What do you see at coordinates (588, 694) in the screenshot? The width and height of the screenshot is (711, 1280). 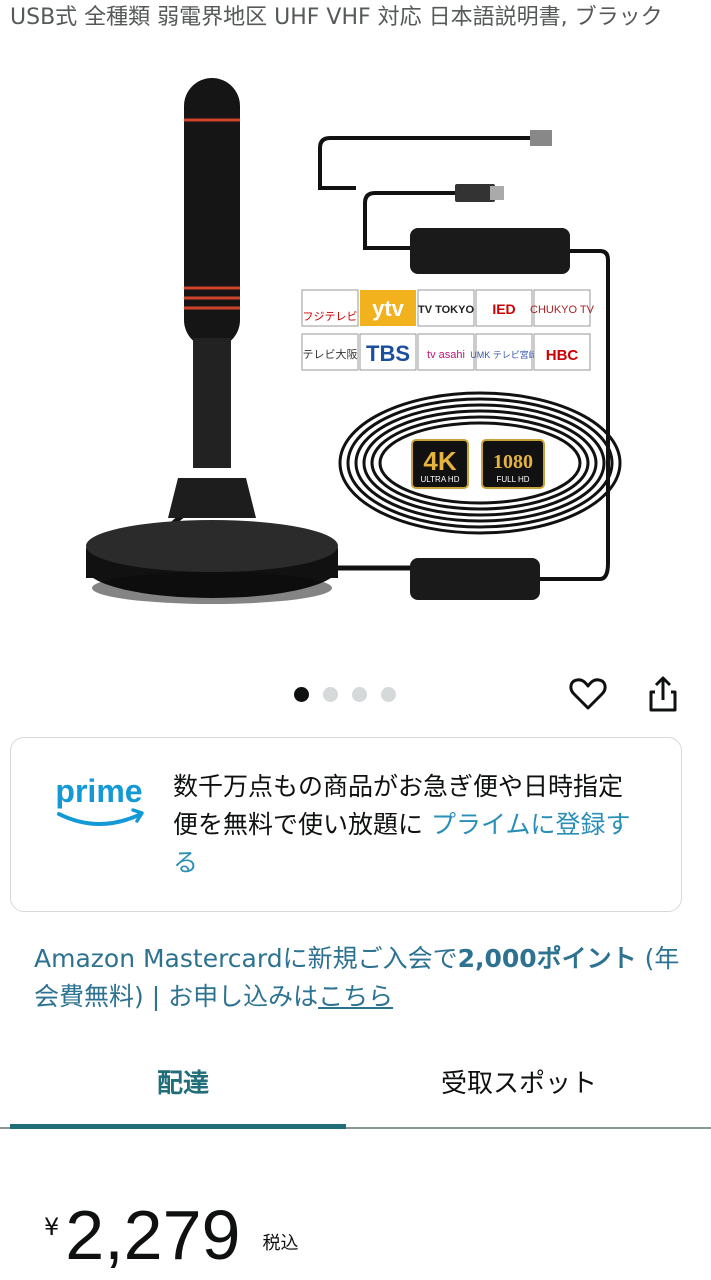 I see `heart-icon` at bounding box center [588, 694].